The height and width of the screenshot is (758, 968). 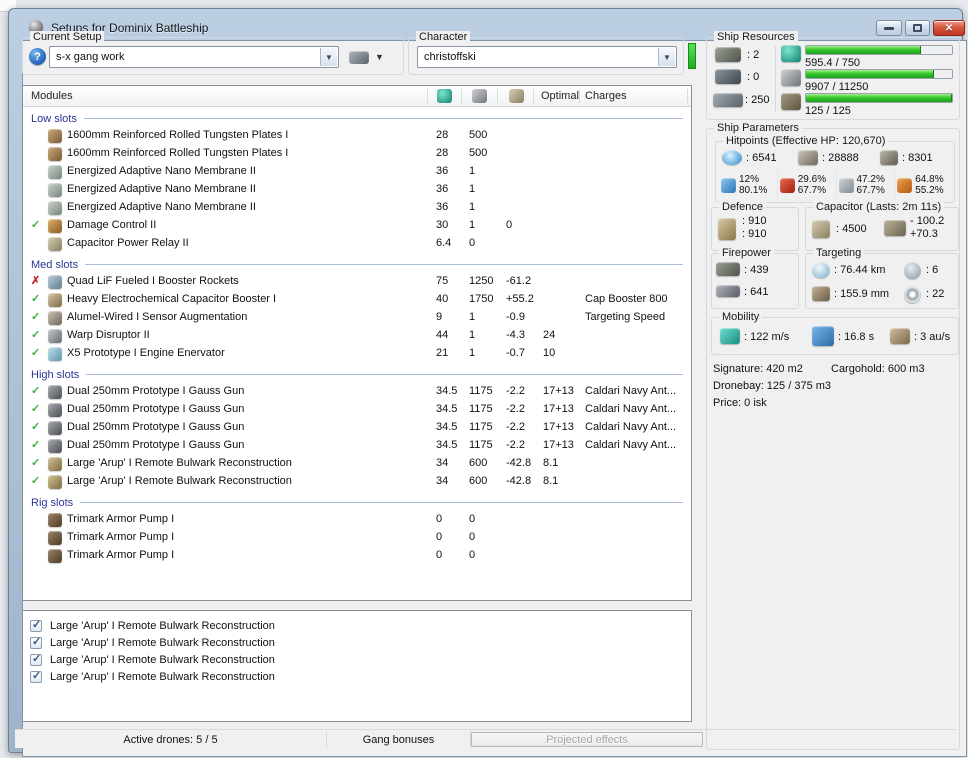 I want to click on defence-group: Defence : 910 : 910, so click(x=755, y=226).